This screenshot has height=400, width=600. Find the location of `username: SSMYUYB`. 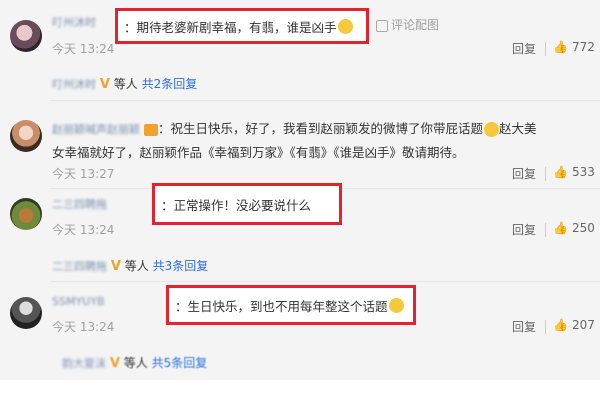

username: SSMYUYB is located at coordinates (78, 301).